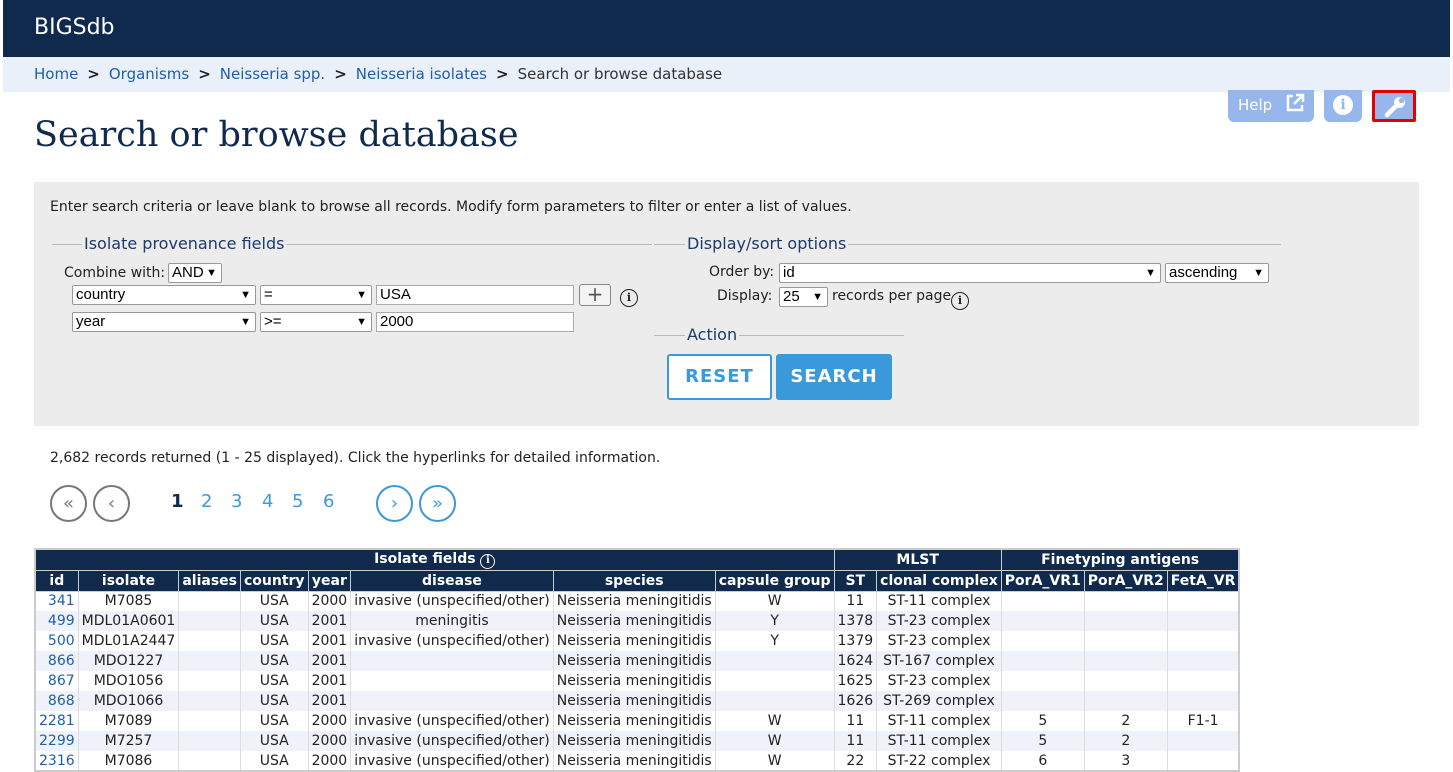  Describe the element at coordinates (268, 294) in the screenshot. I see `operator-value-1: =` at that location.